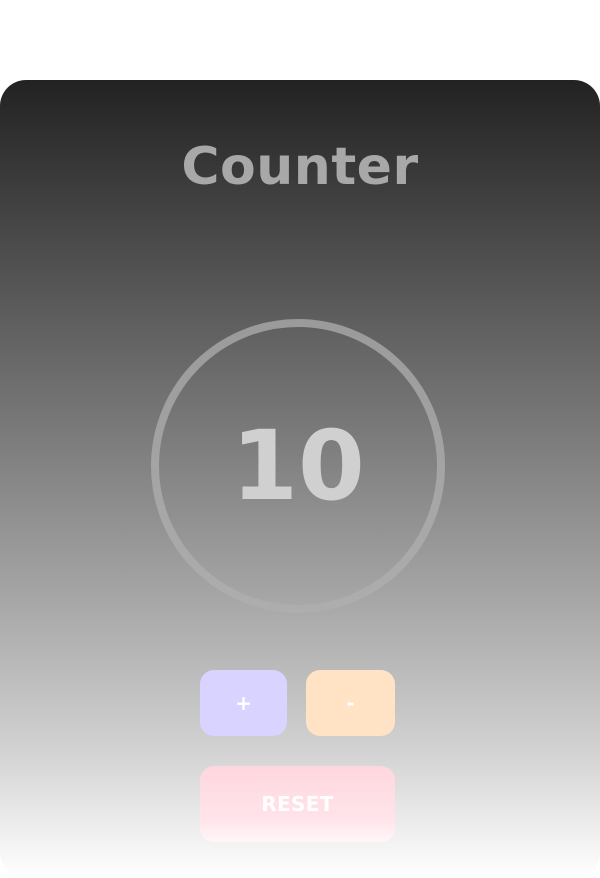 This screenshot has height=878, width=600. Describe the element at coordinates (298, 466) in the screenshot. I see `counter-value: 10` at that location.